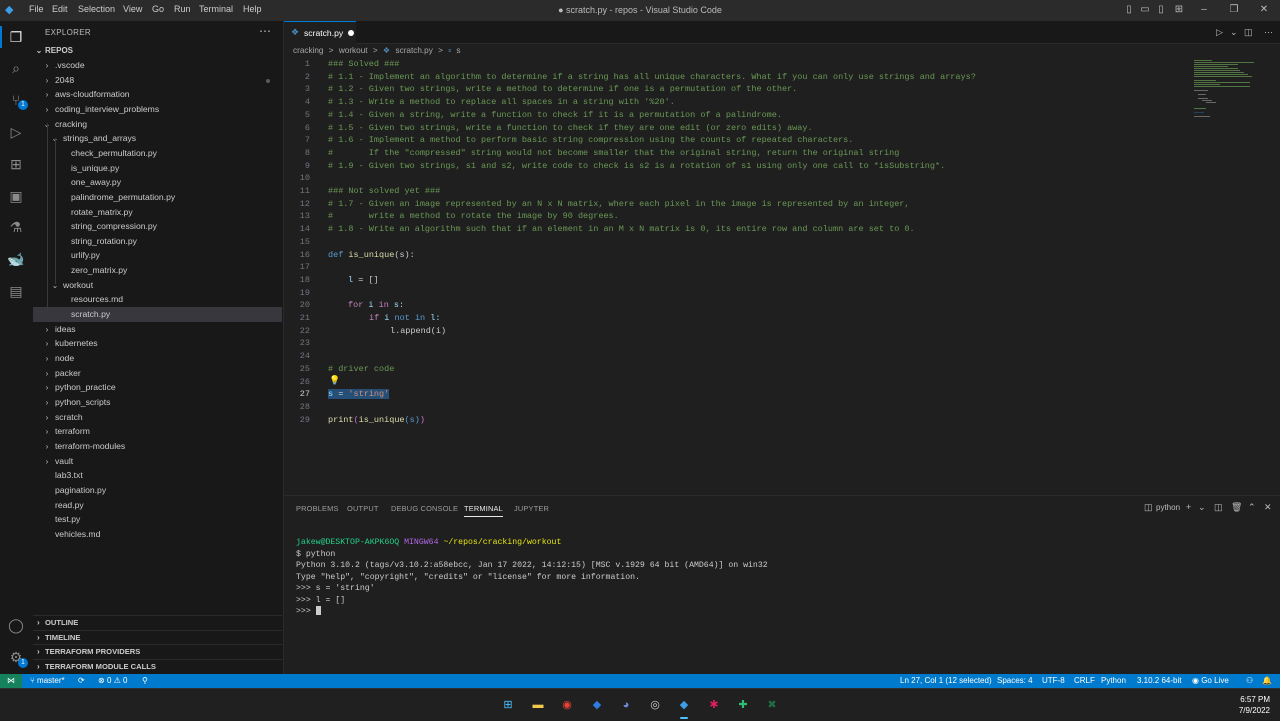 This screenshot has height=721, width=1280. What do you see at coordinates (1264, 10) in the screenshot?
I see `close-icon: ✕` at bounding box center [1264, 10].